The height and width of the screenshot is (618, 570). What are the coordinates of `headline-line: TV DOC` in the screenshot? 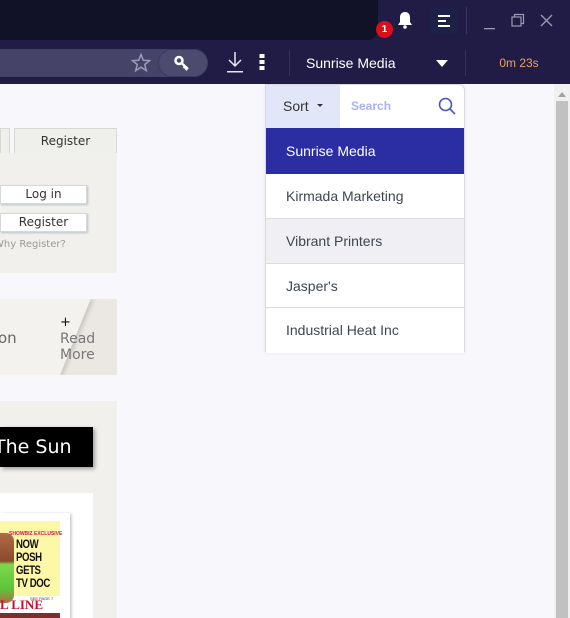 It's located at (33, 583).